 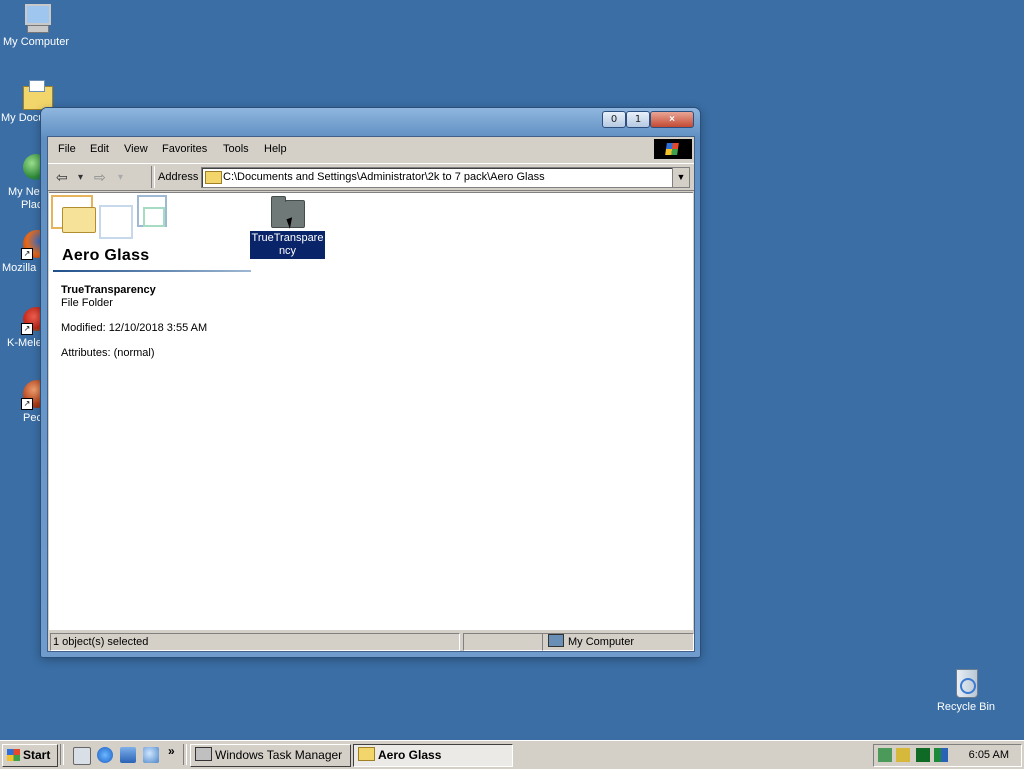 What do you see at coordinates (87, 303) in the screenshot?
I see `details-type: File Folder` at bounding box center [87, 303].